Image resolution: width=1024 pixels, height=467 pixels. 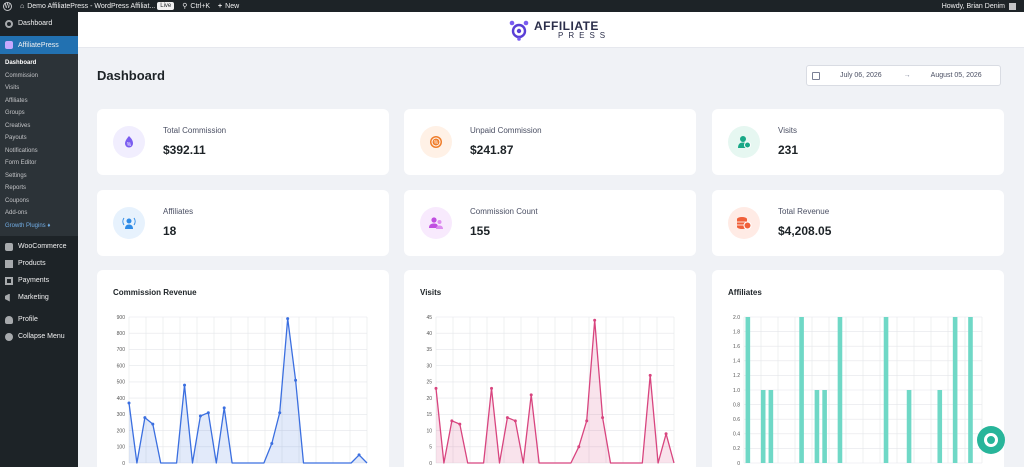 I want to click on flame-icon: ♦, so click(x=49, y=225).